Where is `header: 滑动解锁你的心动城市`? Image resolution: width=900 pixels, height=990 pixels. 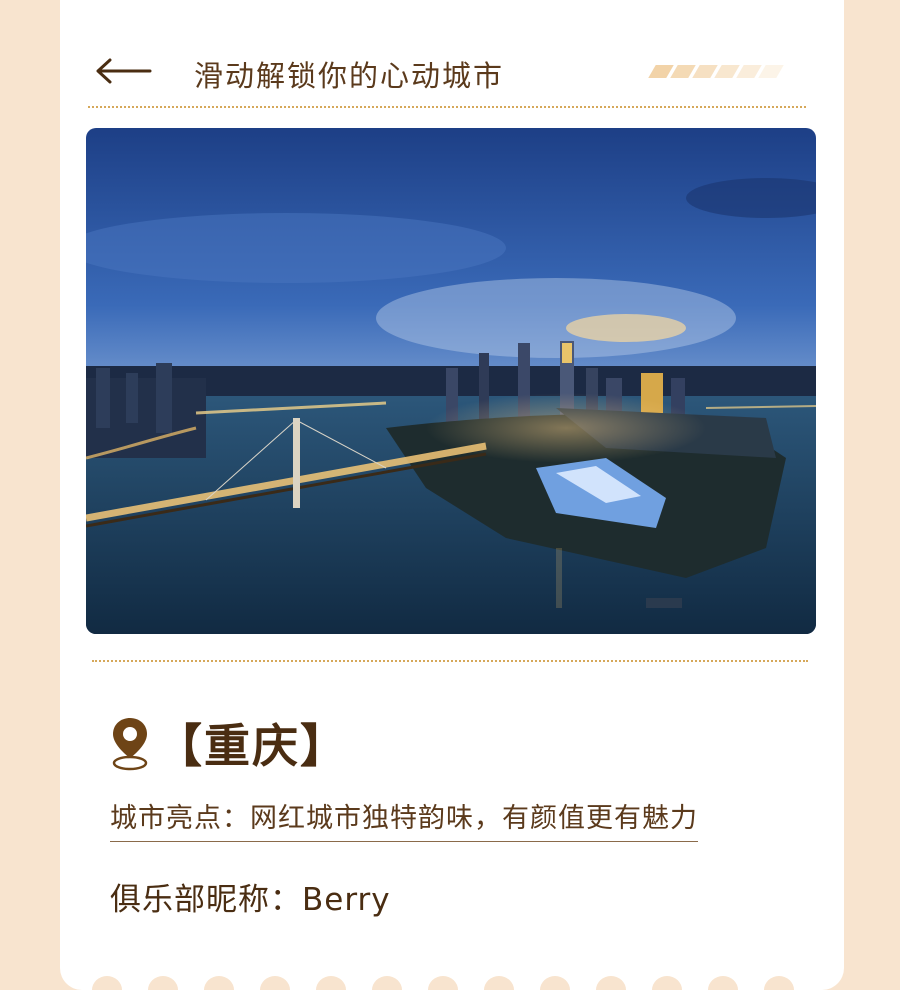
header: 滑动解锁你的心动城市 is located at coordinates (454, 72).